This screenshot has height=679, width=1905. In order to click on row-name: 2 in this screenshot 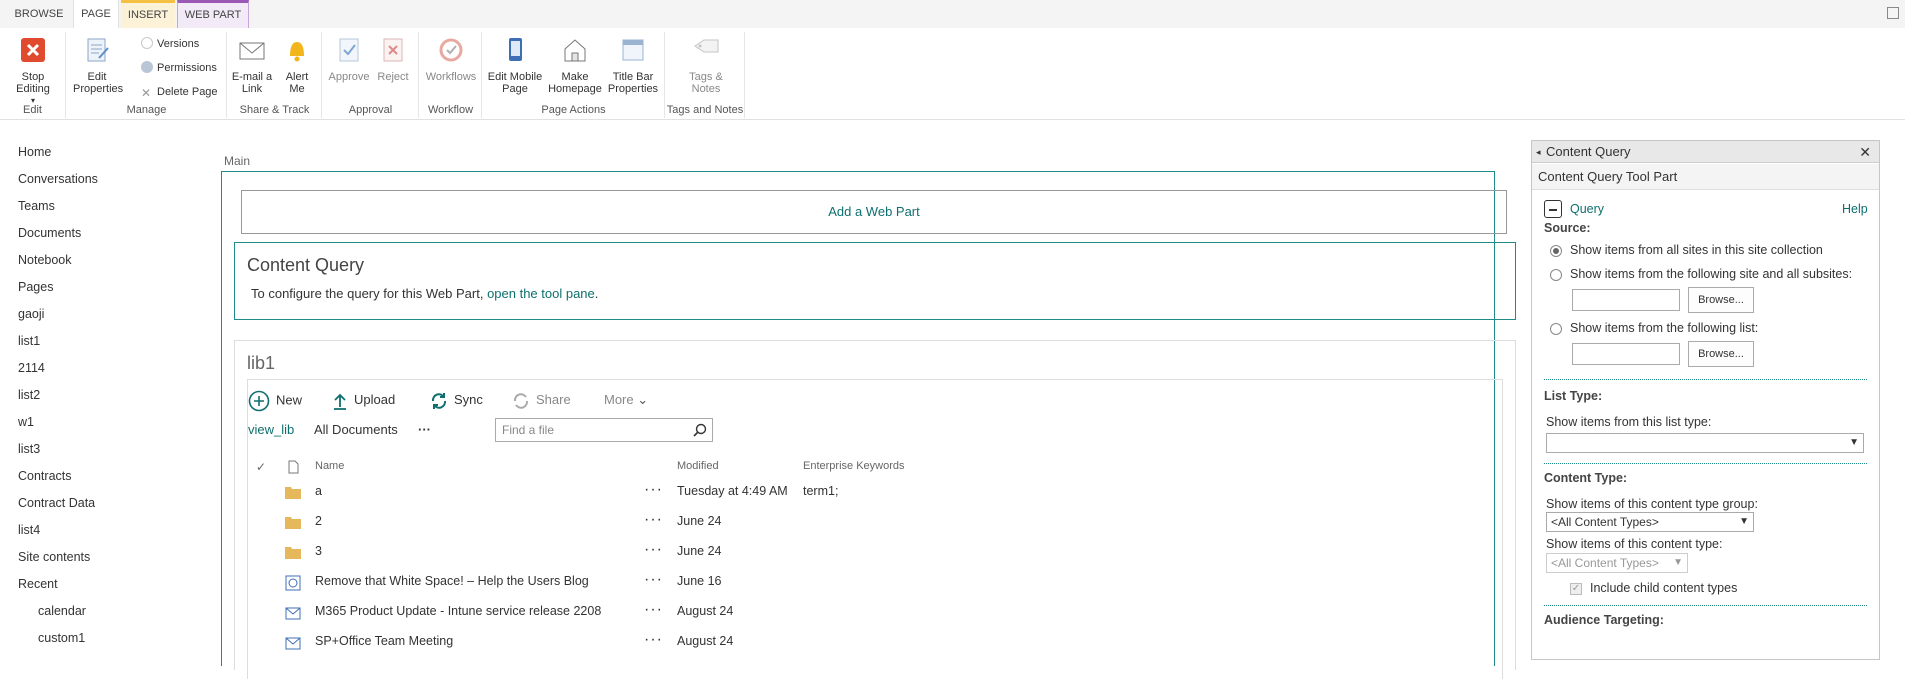, I will do `click(318, 521)`.